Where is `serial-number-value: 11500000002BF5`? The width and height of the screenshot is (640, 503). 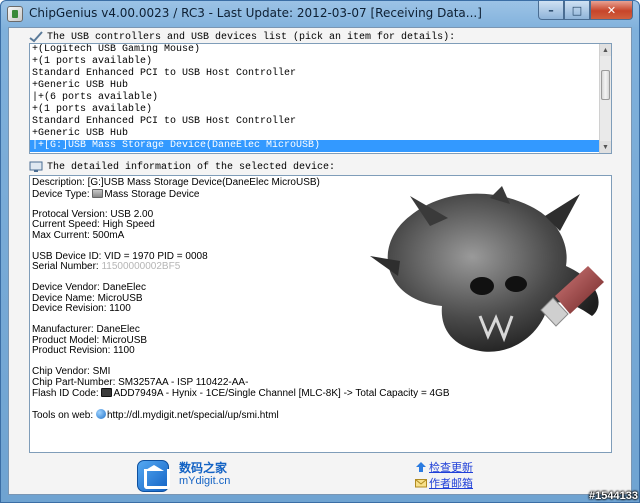
serial-number-value: 11500000002BF5 is located at coordinates (141, 266).